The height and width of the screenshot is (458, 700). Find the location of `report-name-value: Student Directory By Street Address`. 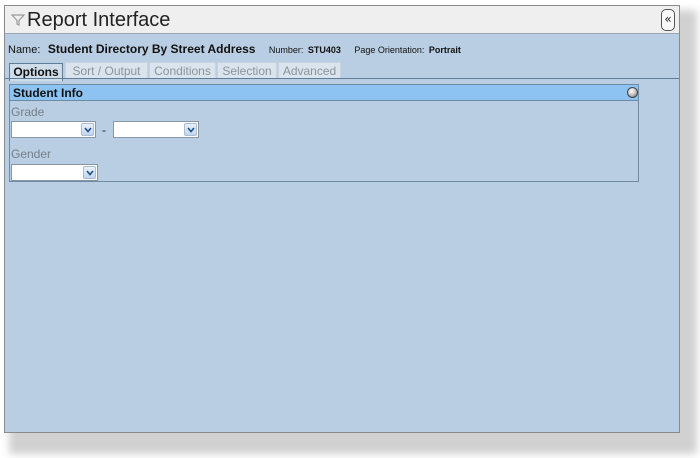

report-name-value: Student Directory By Street Address is located at coordinates (151, 49).